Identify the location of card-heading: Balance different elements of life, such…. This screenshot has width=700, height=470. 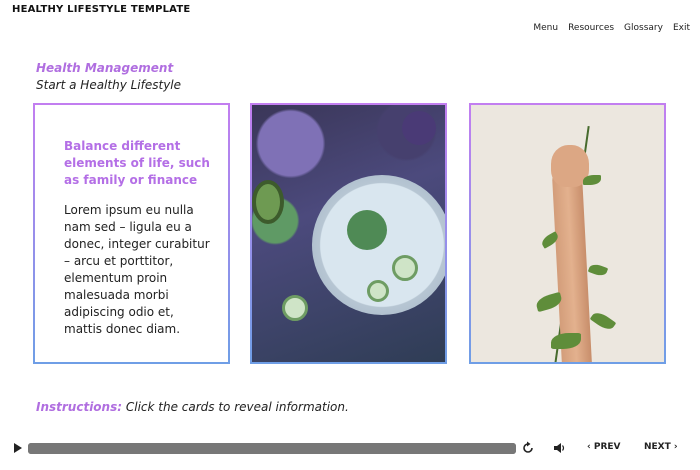
(137, 163).